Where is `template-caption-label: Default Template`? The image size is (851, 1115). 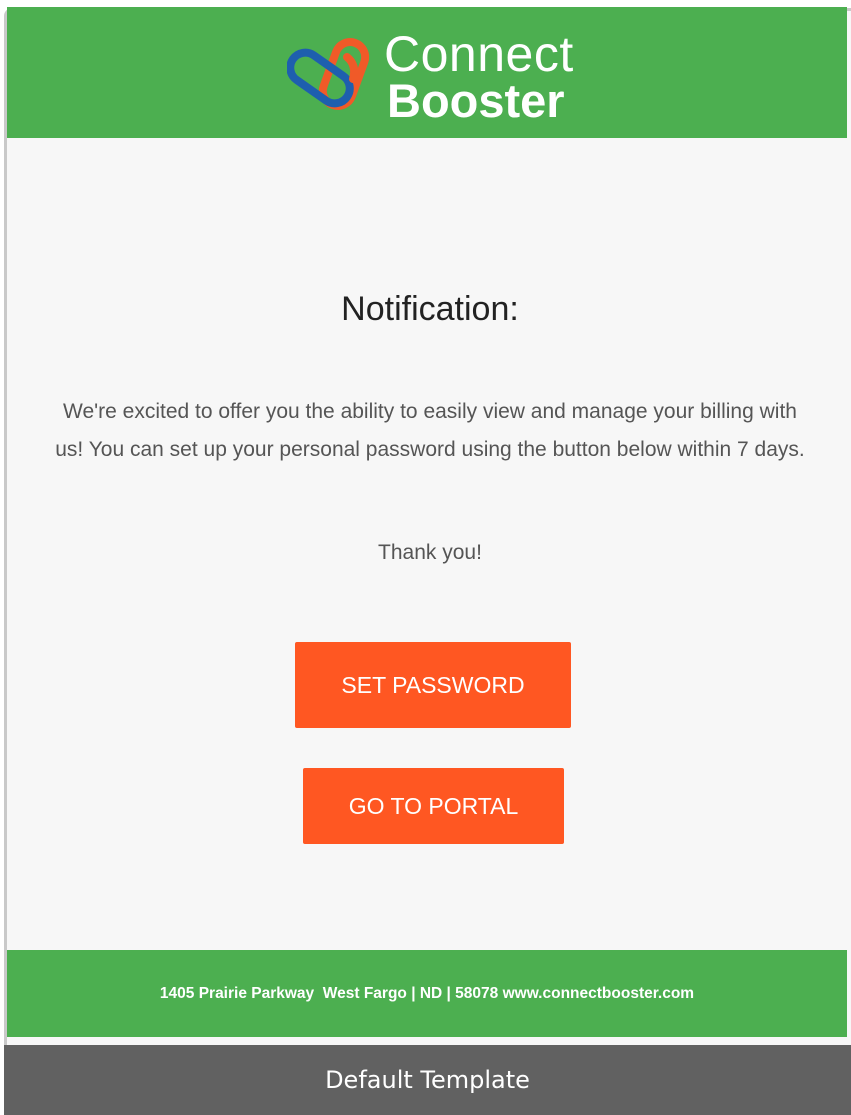 template-caption-label: Default Template is located at coordinates (427, 1080).